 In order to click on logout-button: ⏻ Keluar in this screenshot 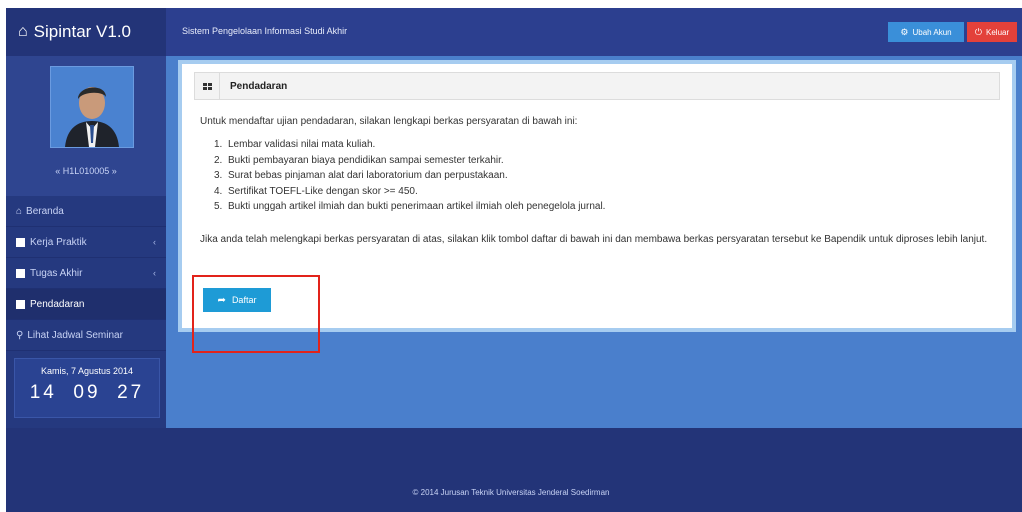, I will do `click(992, 32)`.